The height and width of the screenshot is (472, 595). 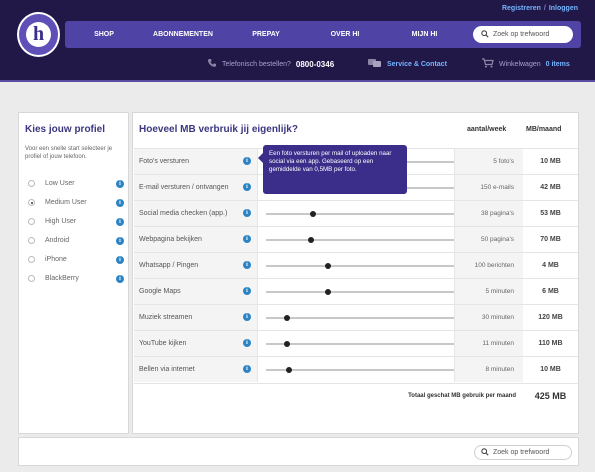 I want to click on profile-option: Low User i, so click(x=75, y=183).